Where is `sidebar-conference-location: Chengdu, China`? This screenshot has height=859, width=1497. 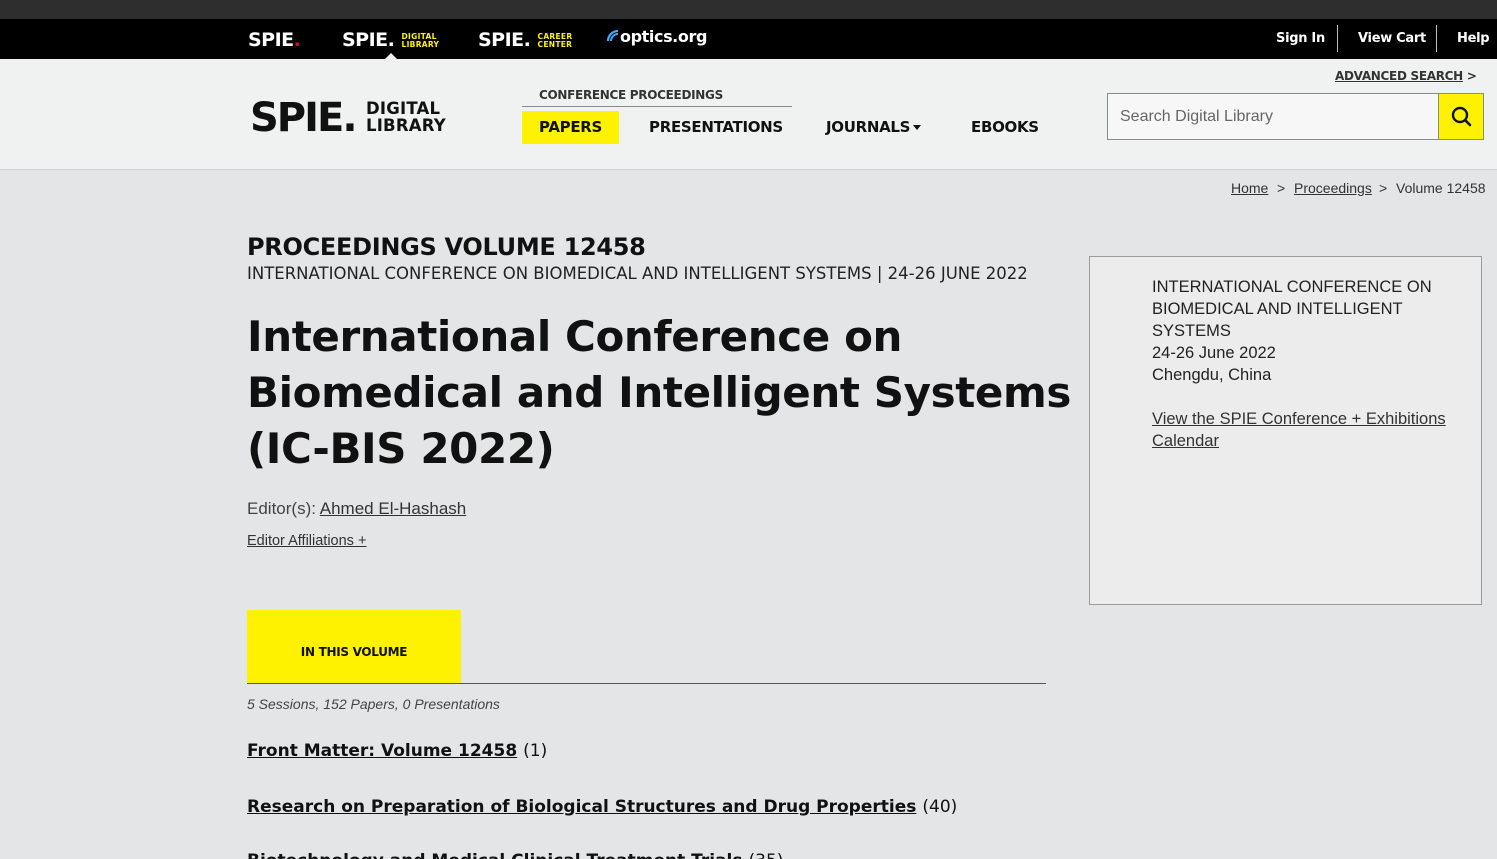 sidebar-conference-location: Chengdu, China is located at coordinates (1212, 375).